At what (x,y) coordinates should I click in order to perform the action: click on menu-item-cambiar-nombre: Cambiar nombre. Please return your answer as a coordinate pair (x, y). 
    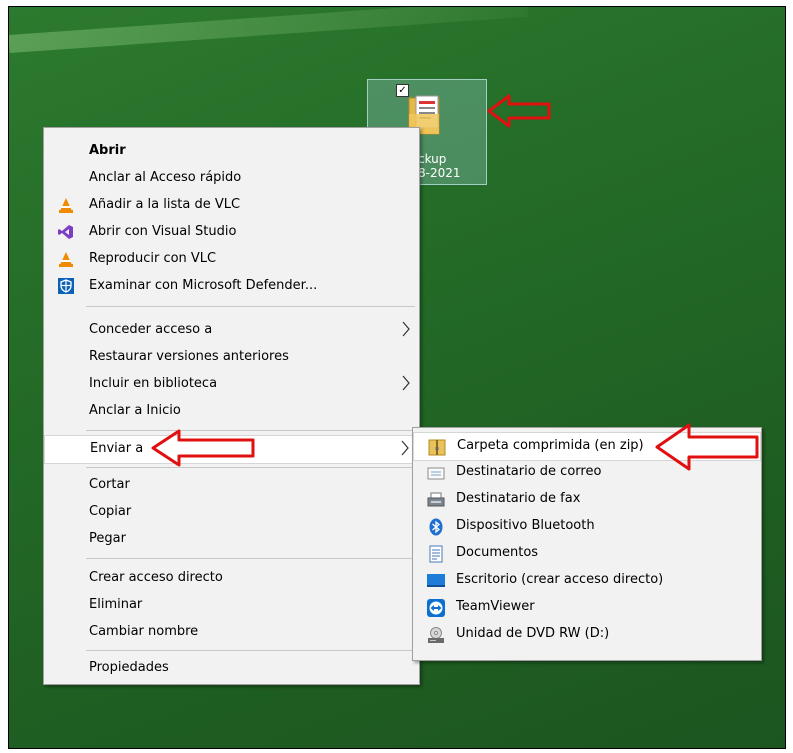
    Looking at the image, I should click on (231, 632).